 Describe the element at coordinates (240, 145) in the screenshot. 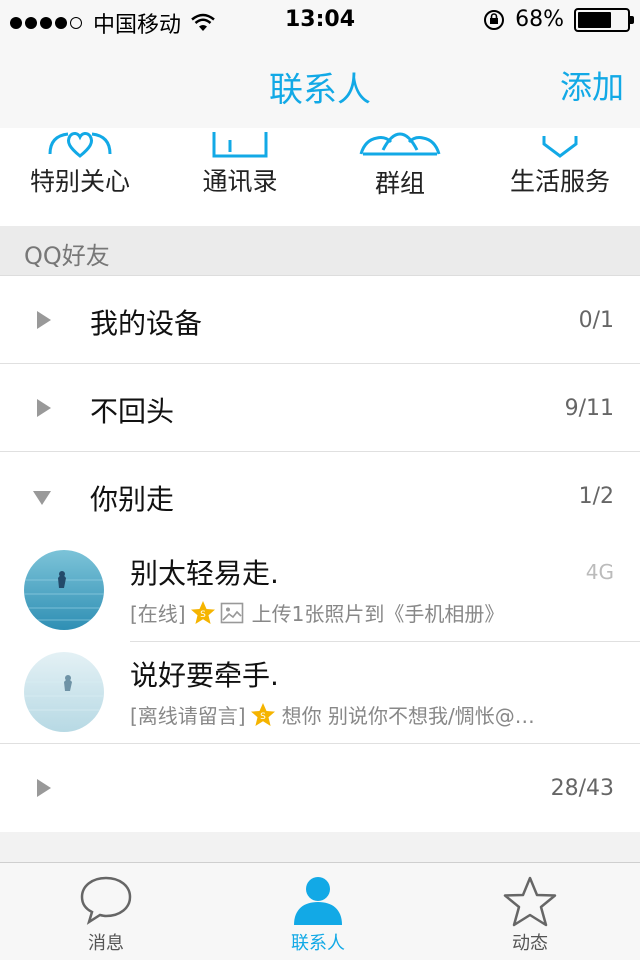

I see `contacts-book-icon` at that location.